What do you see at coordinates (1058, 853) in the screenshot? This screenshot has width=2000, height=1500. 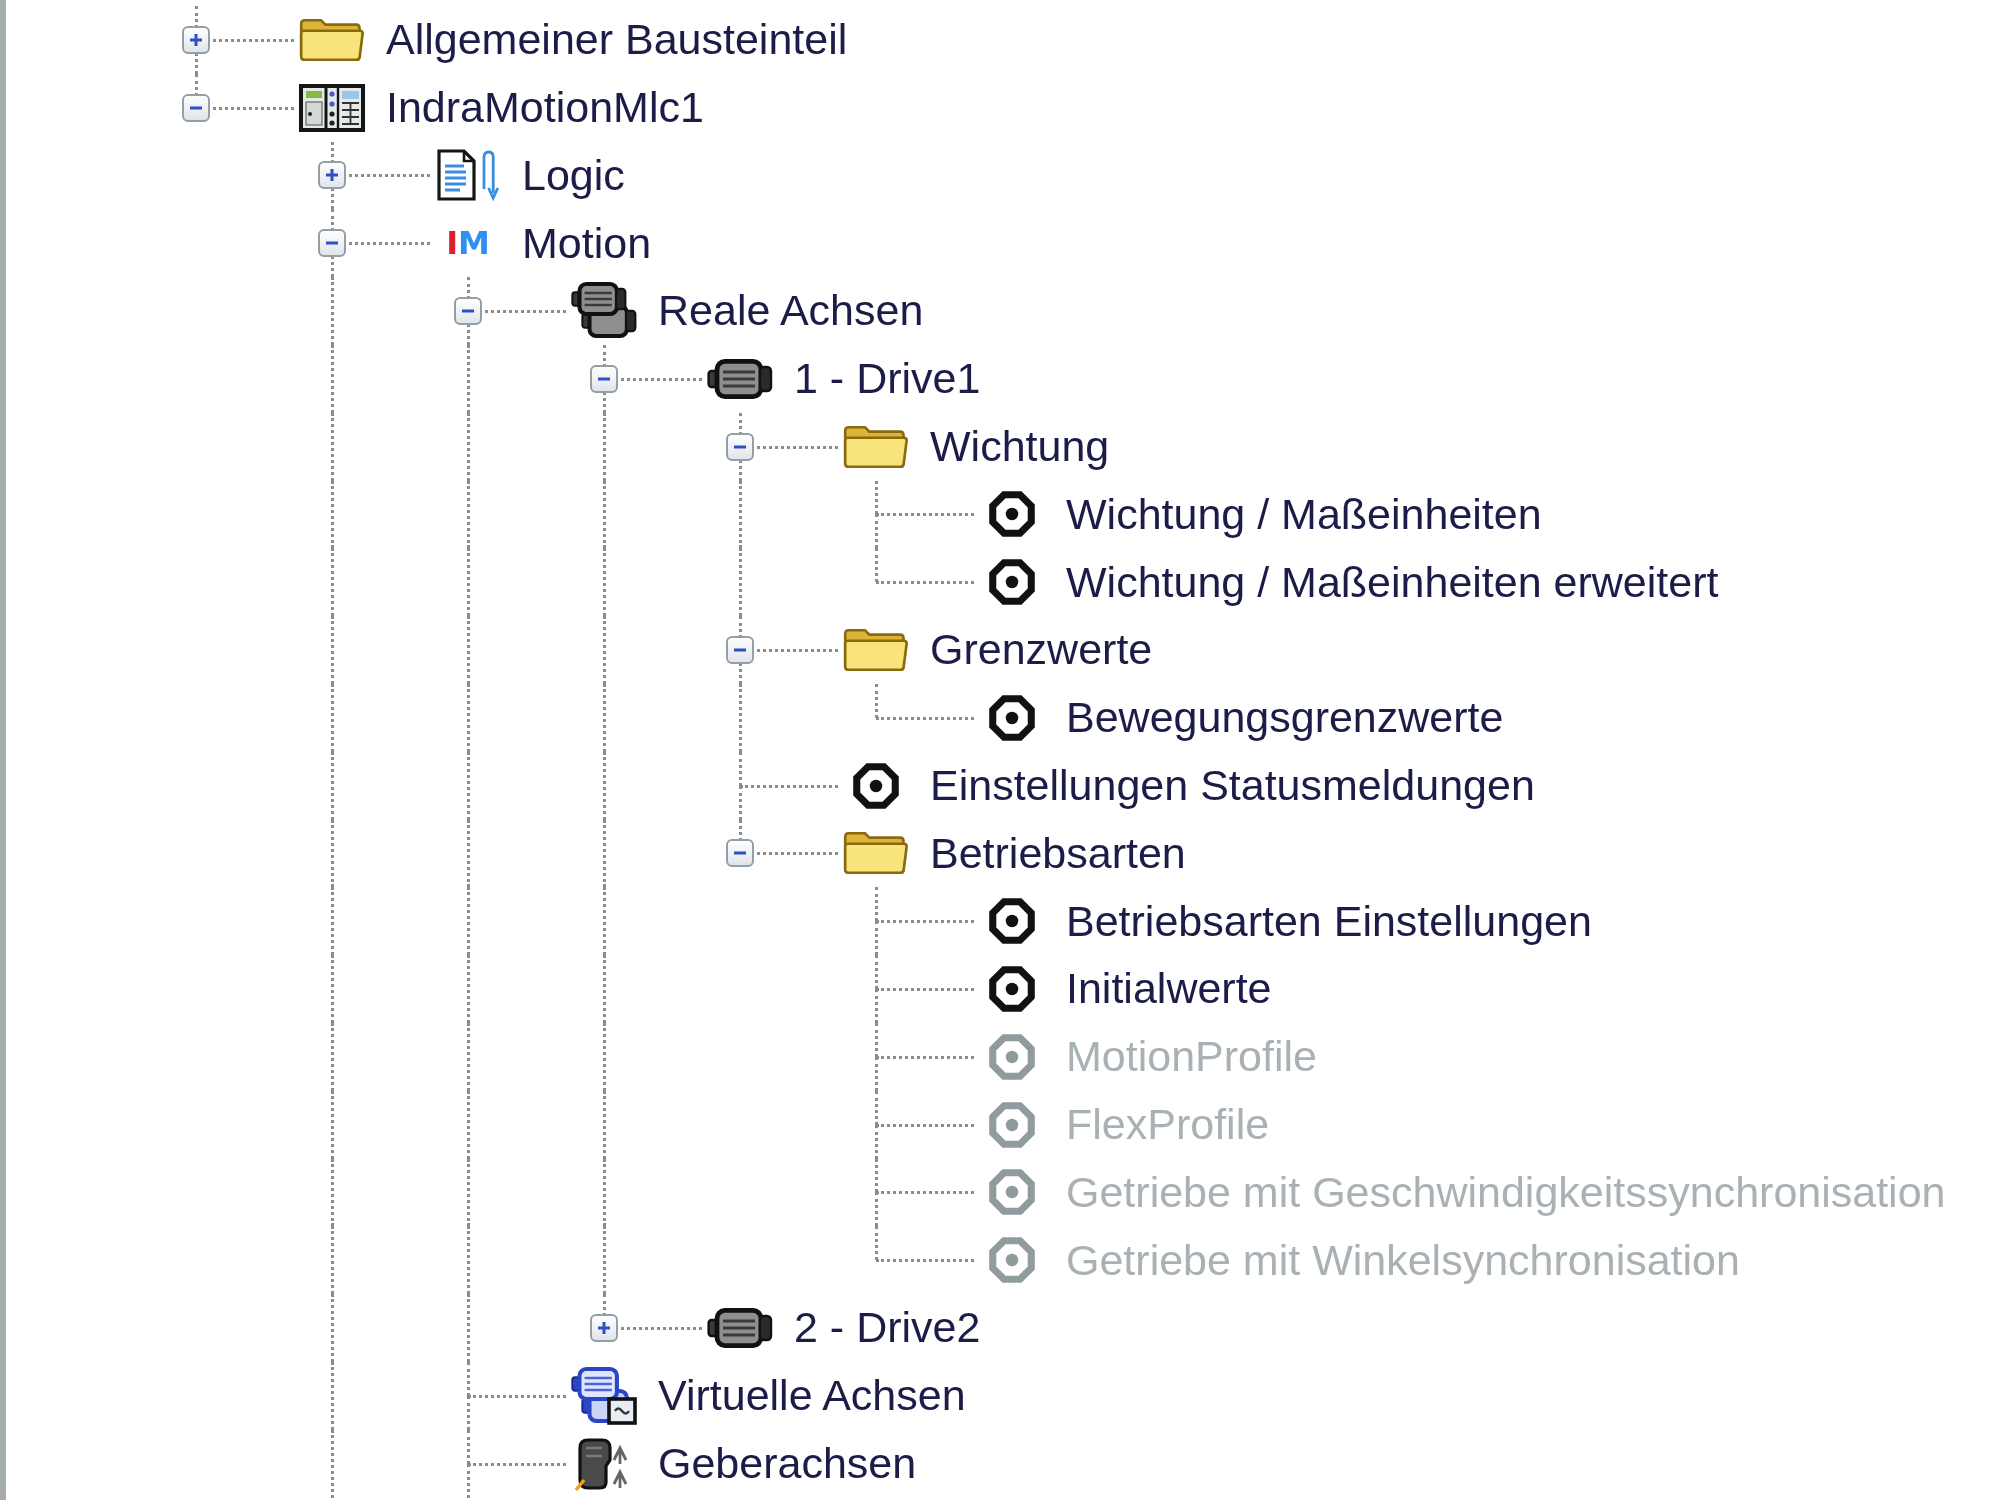 I see `tree-item-label: Betriebsarten` at bounding box center [1058, 853].